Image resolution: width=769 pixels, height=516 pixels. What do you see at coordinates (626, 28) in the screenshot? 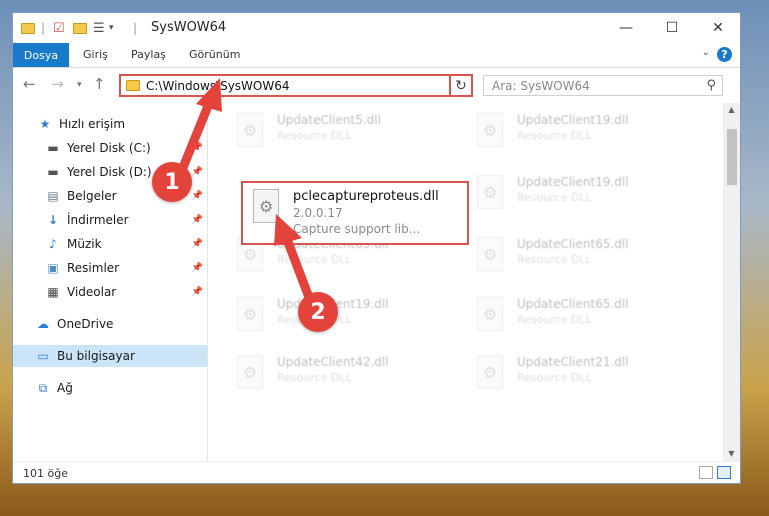
I see `minimize-button: —` at bounding box center [626, 28].